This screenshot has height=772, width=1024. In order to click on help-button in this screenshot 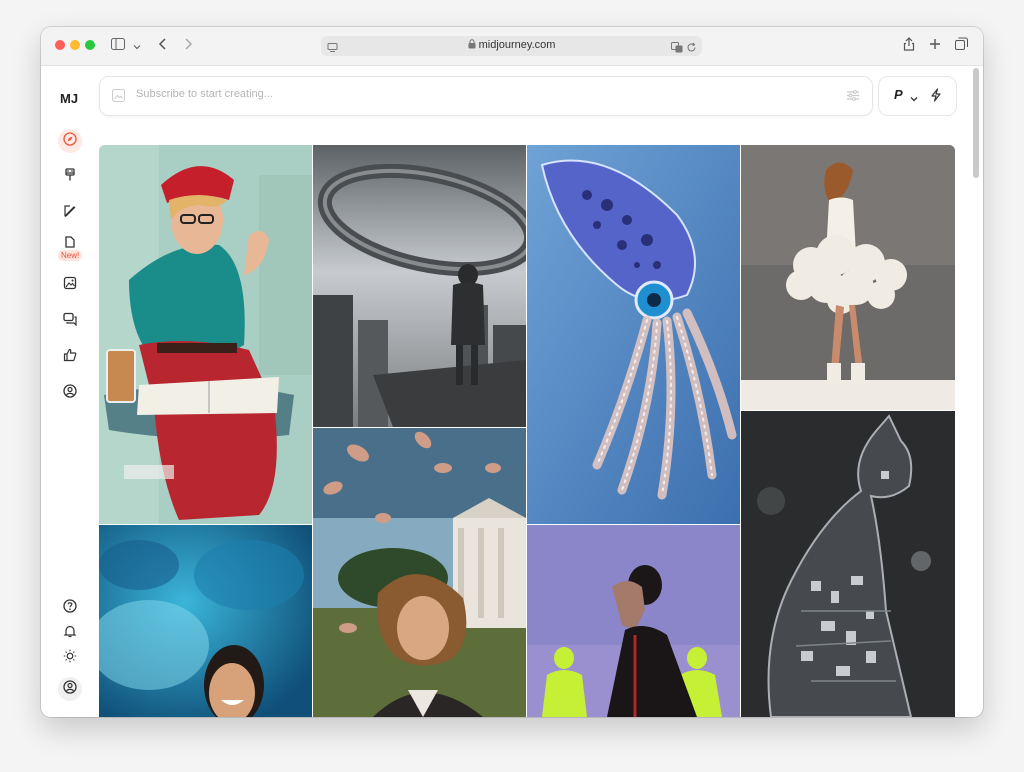, I will do `click(70, 608)`.